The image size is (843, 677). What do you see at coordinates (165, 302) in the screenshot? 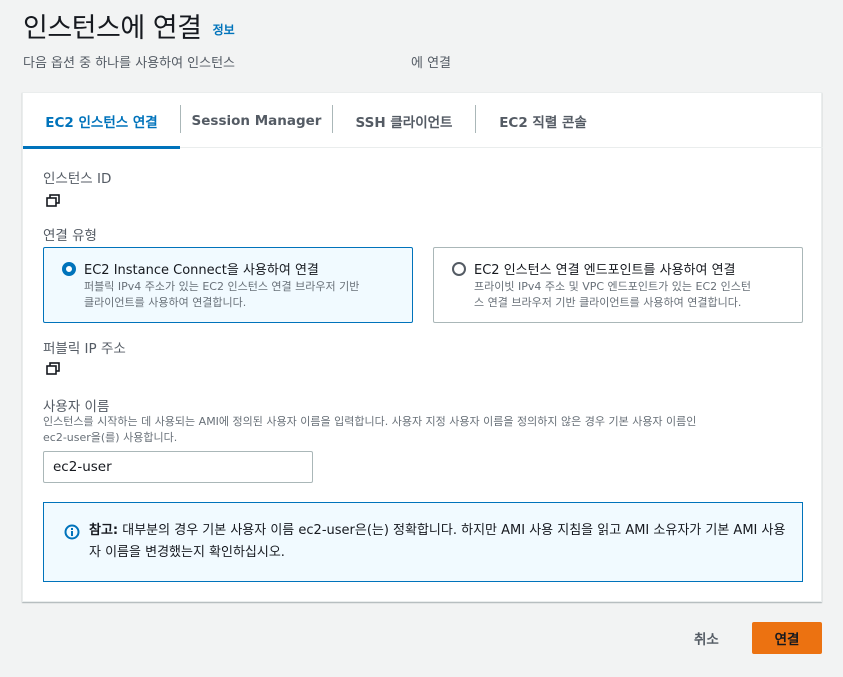
I see `option-description-line: 클라이언트를 사용하여 연결합니다.` at bounding box center [165, 302].